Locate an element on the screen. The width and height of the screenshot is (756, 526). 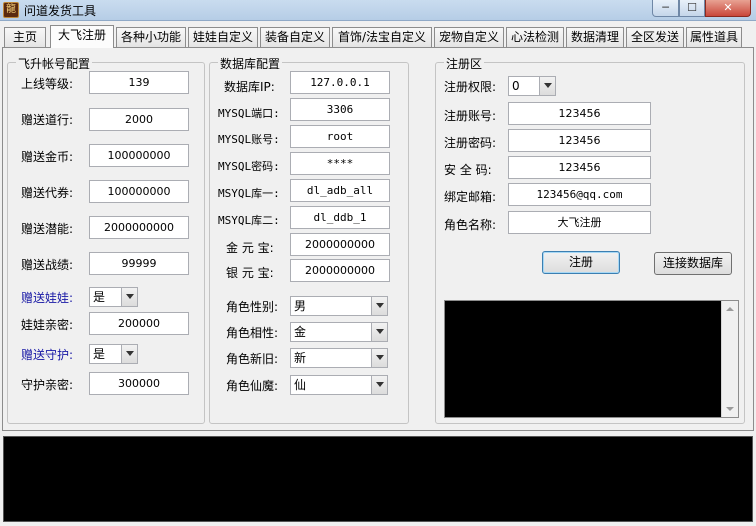
security-code-label: 安 全 码: is located at coordinates (468, 170).